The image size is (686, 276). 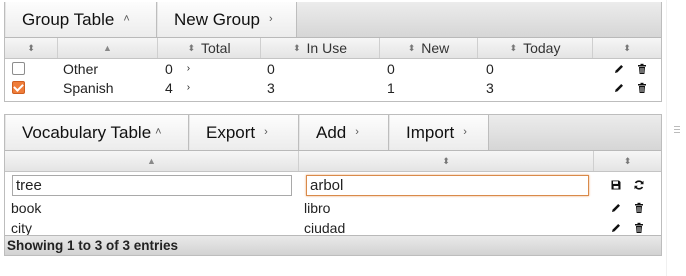 I want to click on refresh-icon, so click(x=639, y=185).